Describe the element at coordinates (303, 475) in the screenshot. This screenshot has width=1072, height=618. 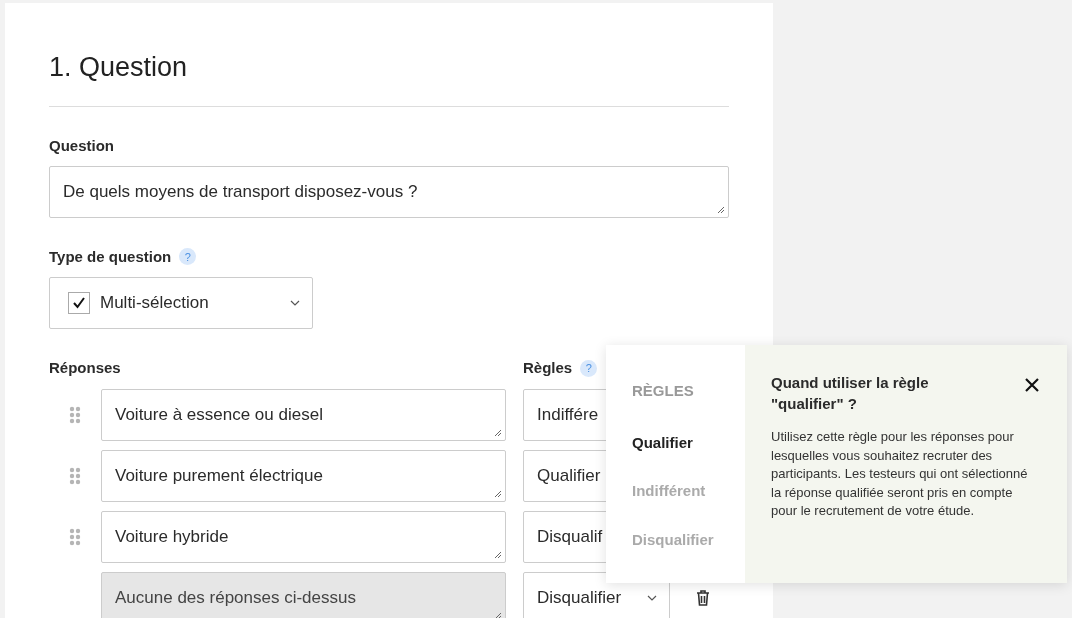
I see `answer-field: Voiture purement électrique` at that location.